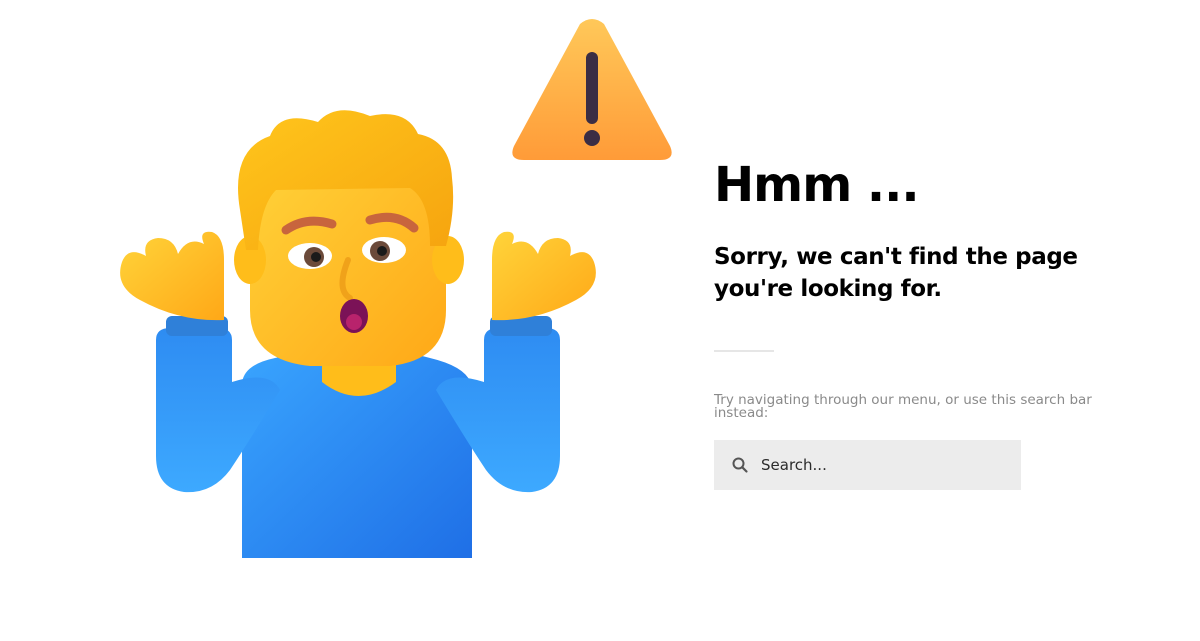  Describe the element at coordinates (881, 465) in the screenshot. I see `search-input` at that location.